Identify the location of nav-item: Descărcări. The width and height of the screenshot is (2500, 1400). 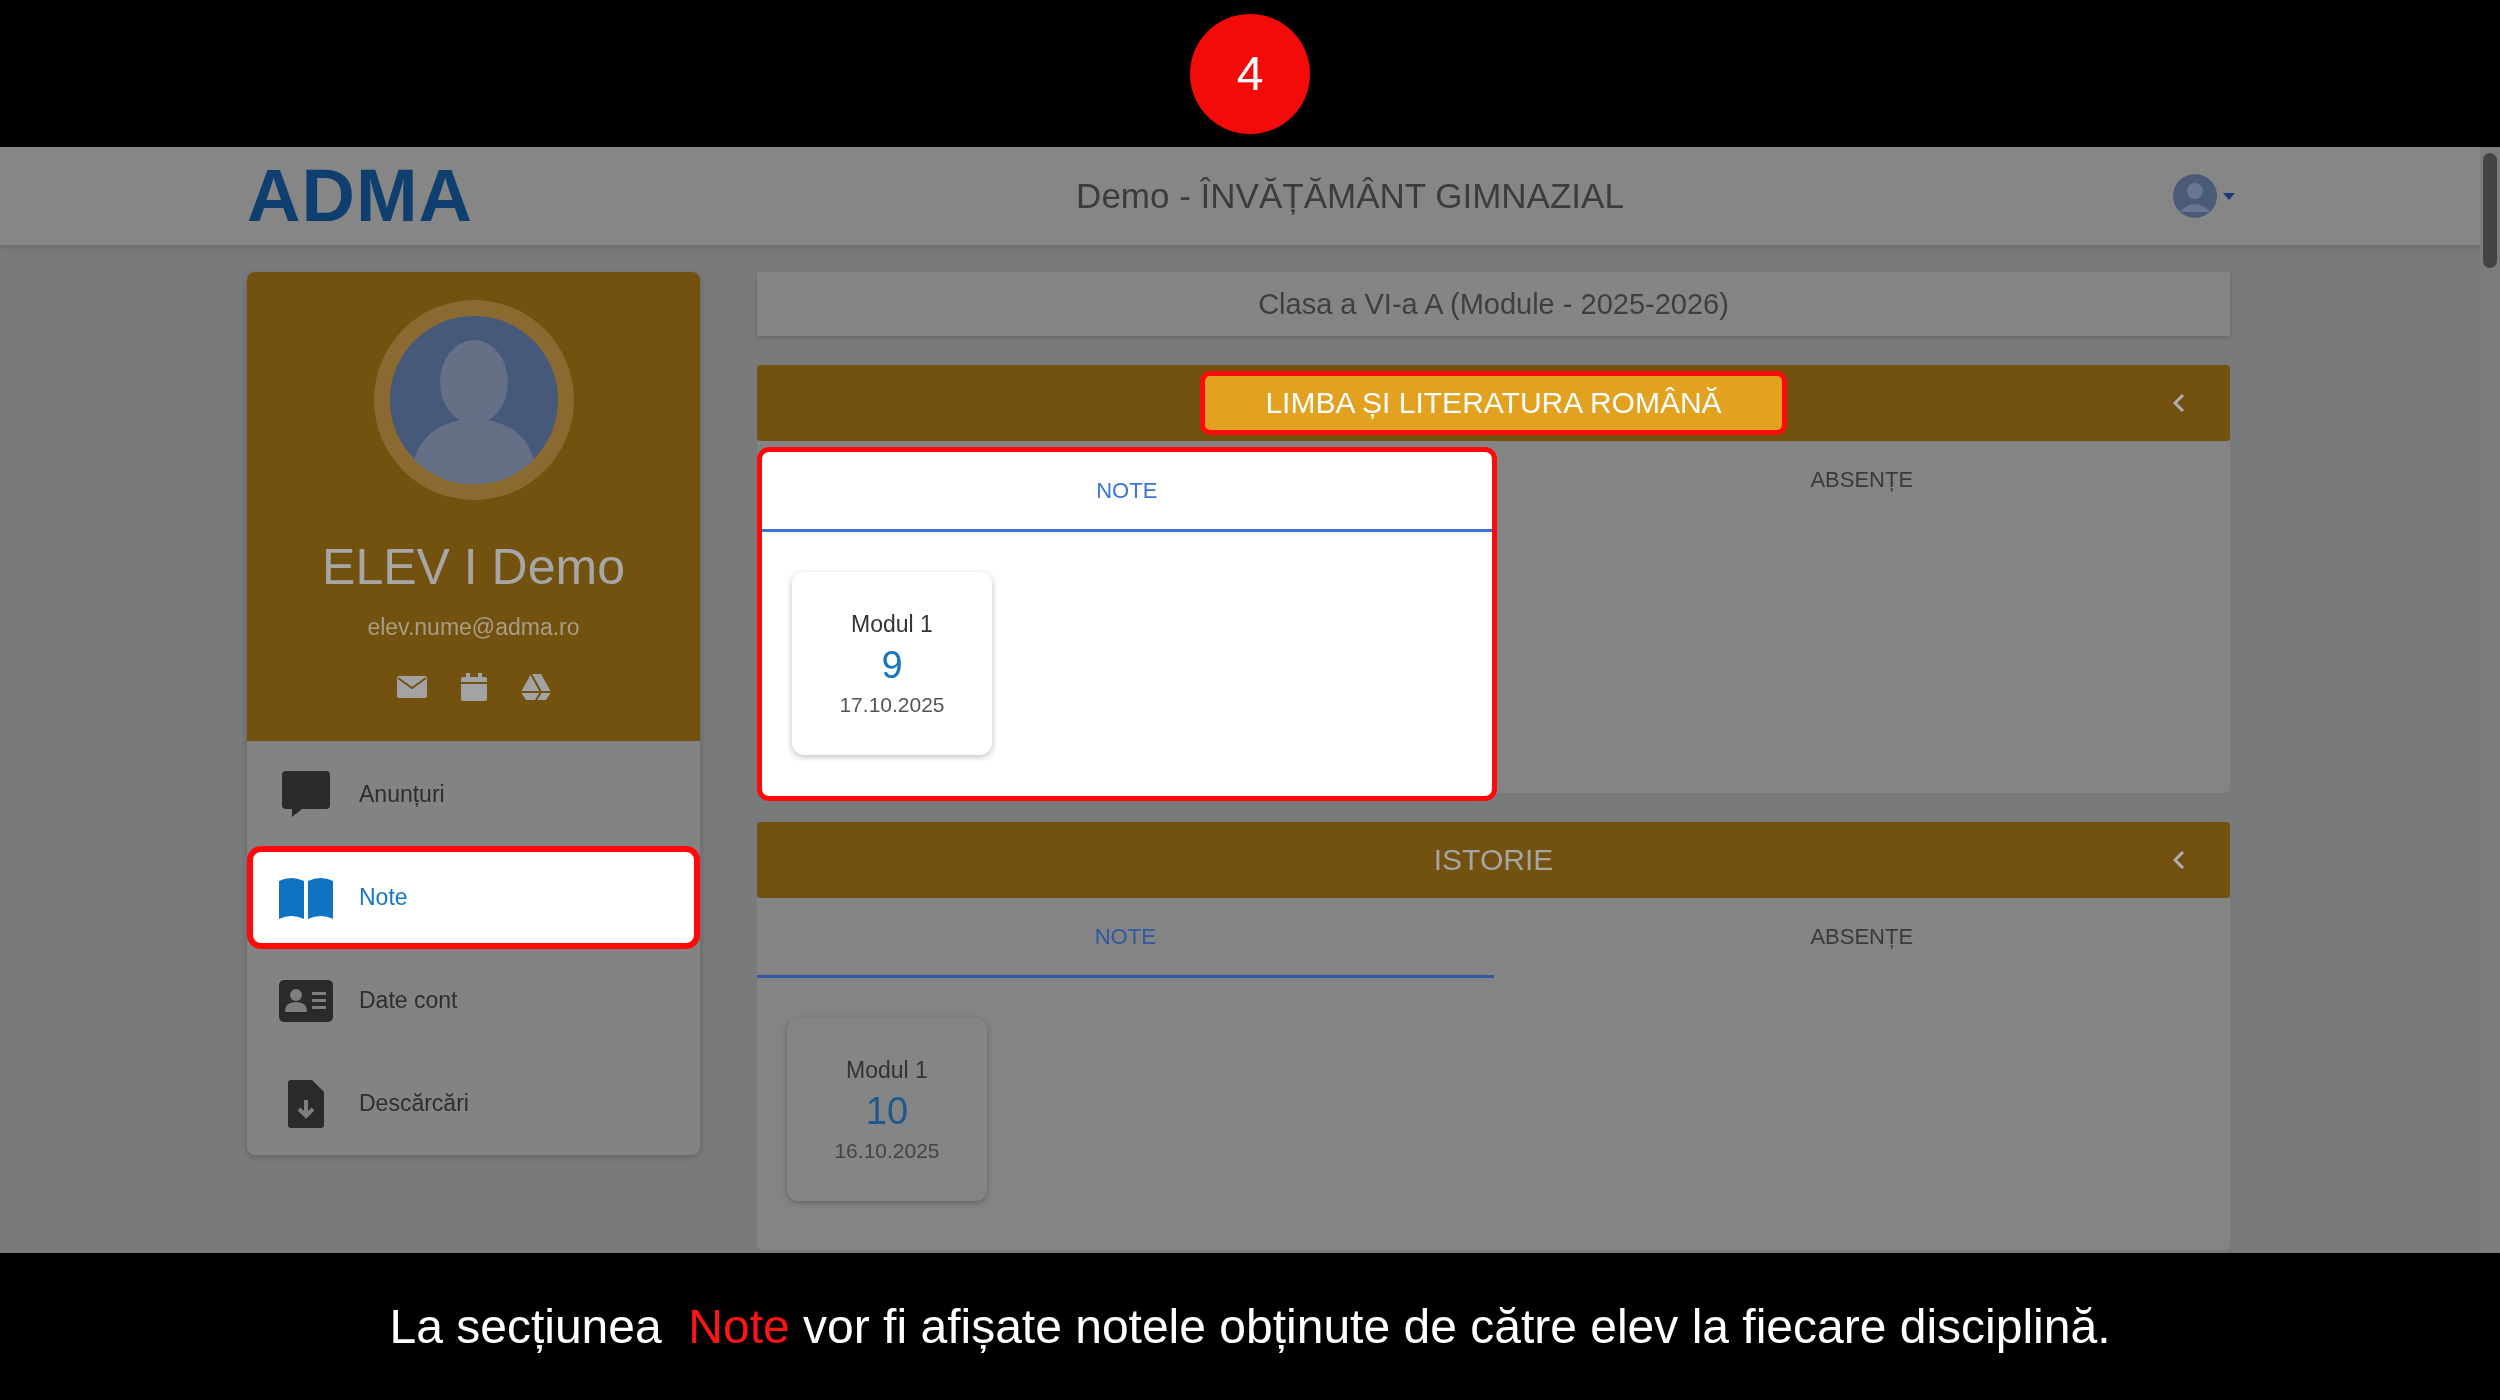
(473, 1103).